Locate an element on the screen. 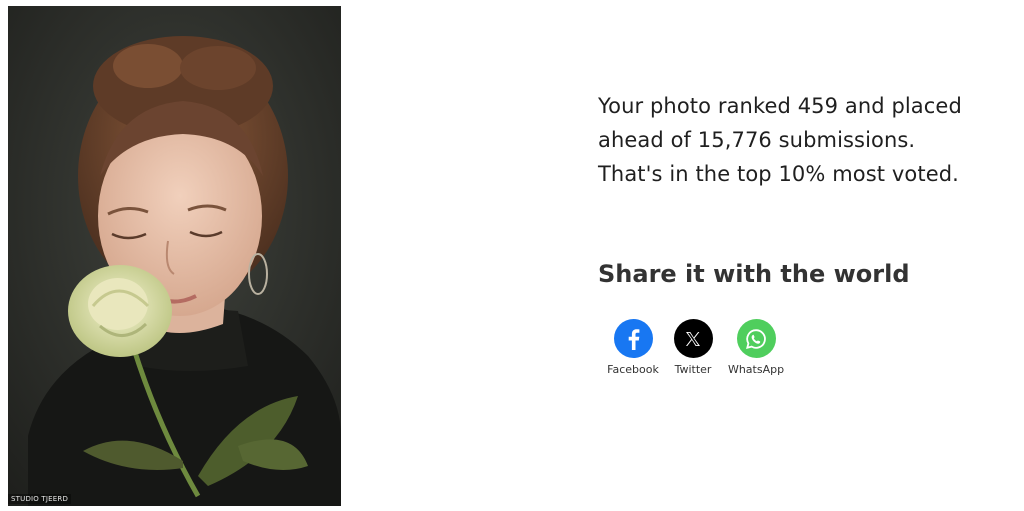  share-heading: Share it with the world is located at coordinates (754, 274).